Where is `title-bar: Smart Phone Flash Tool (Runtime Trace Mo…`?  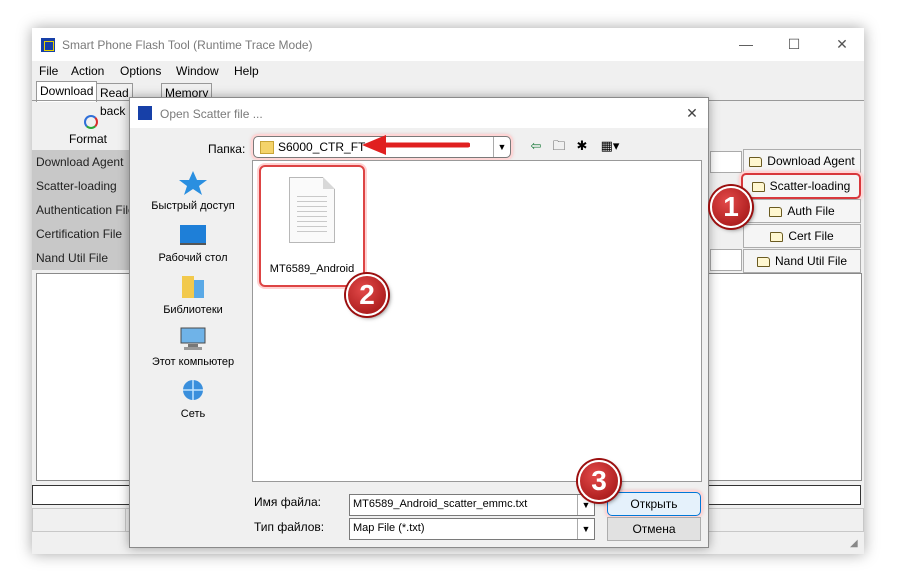 title-bar: Smart Phone Flash Tool (Runtime Trace Mo… is located at coordinates (448, 44).